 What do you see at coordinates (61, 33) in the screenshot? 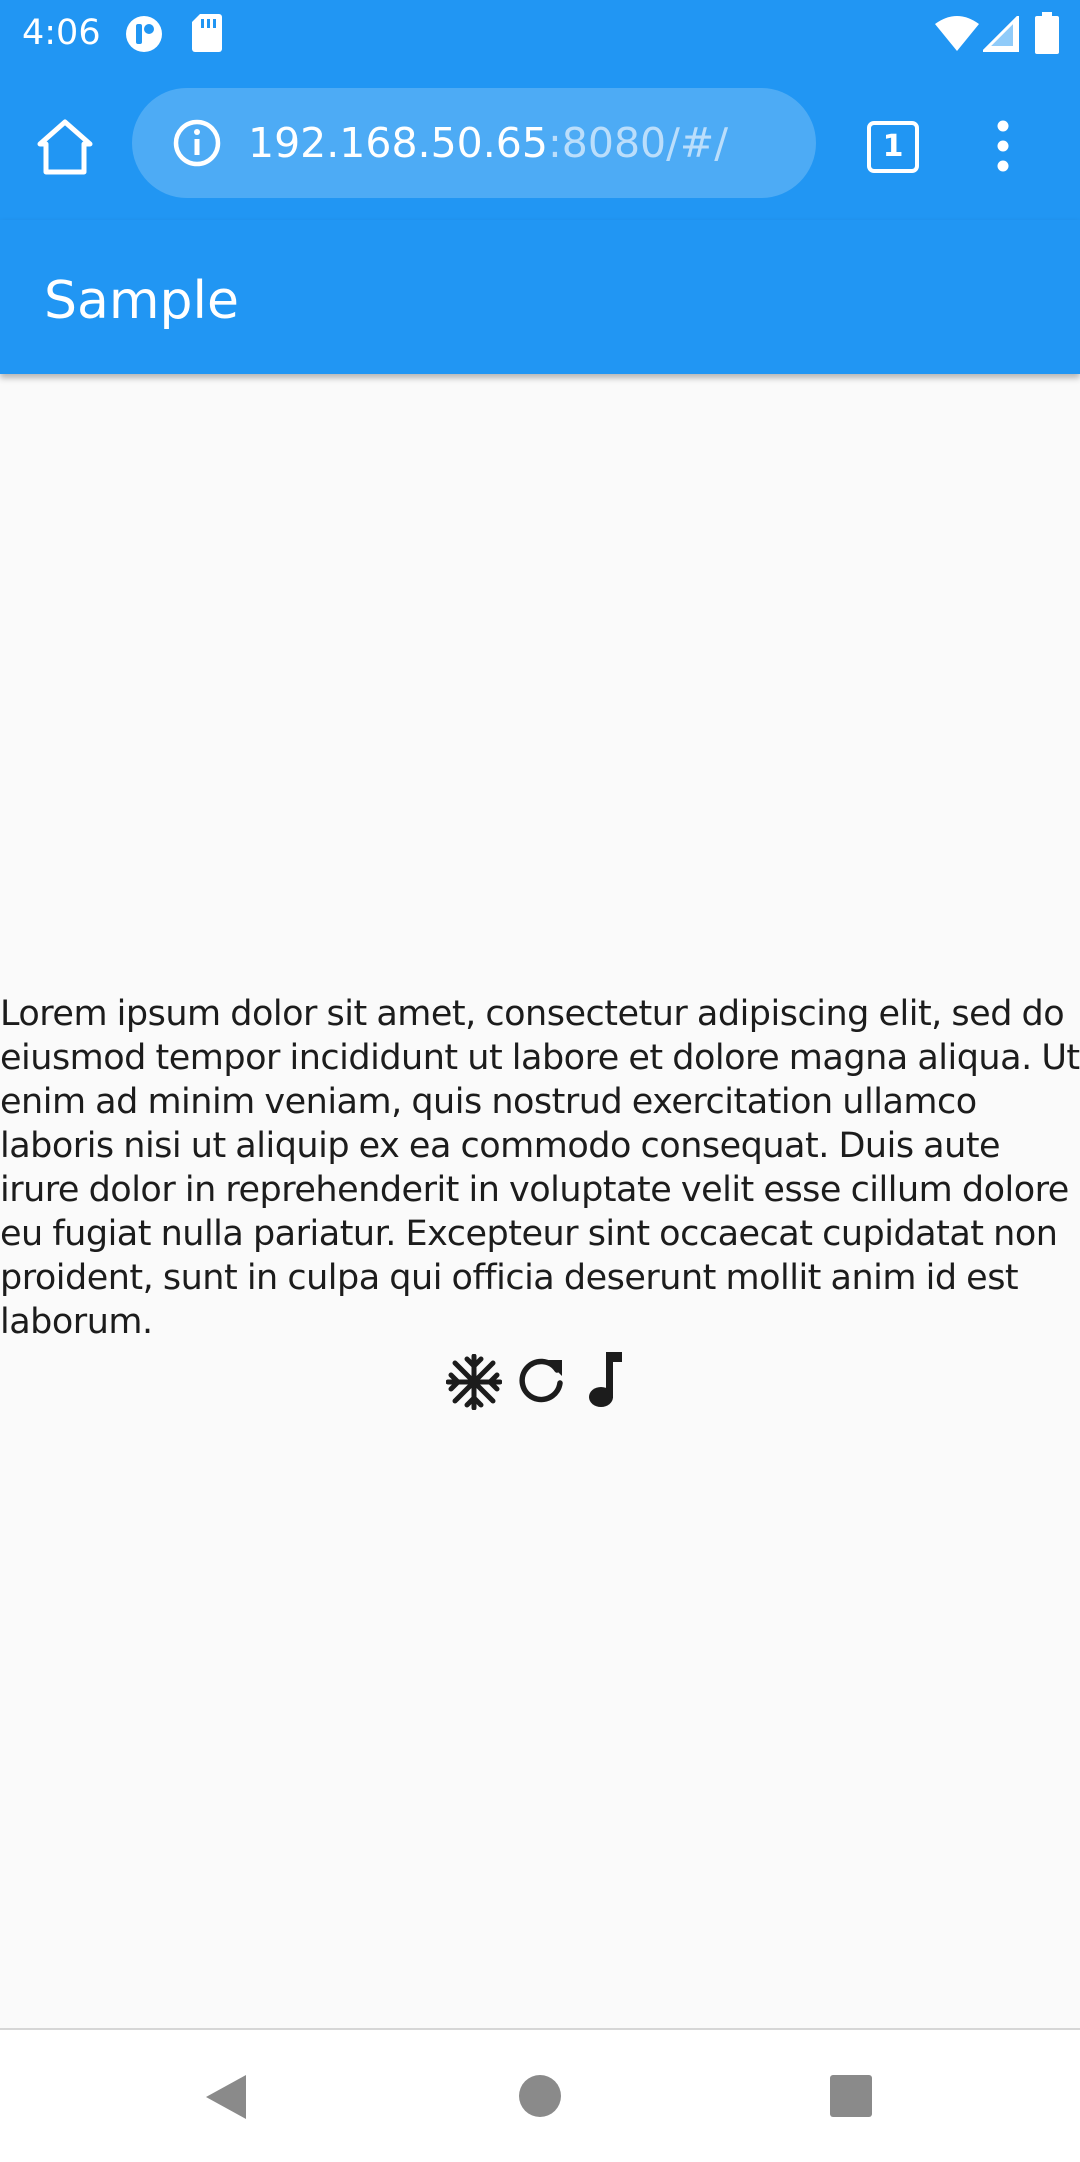
I see `status-time: 4:06` at bounding box center [61, 33].